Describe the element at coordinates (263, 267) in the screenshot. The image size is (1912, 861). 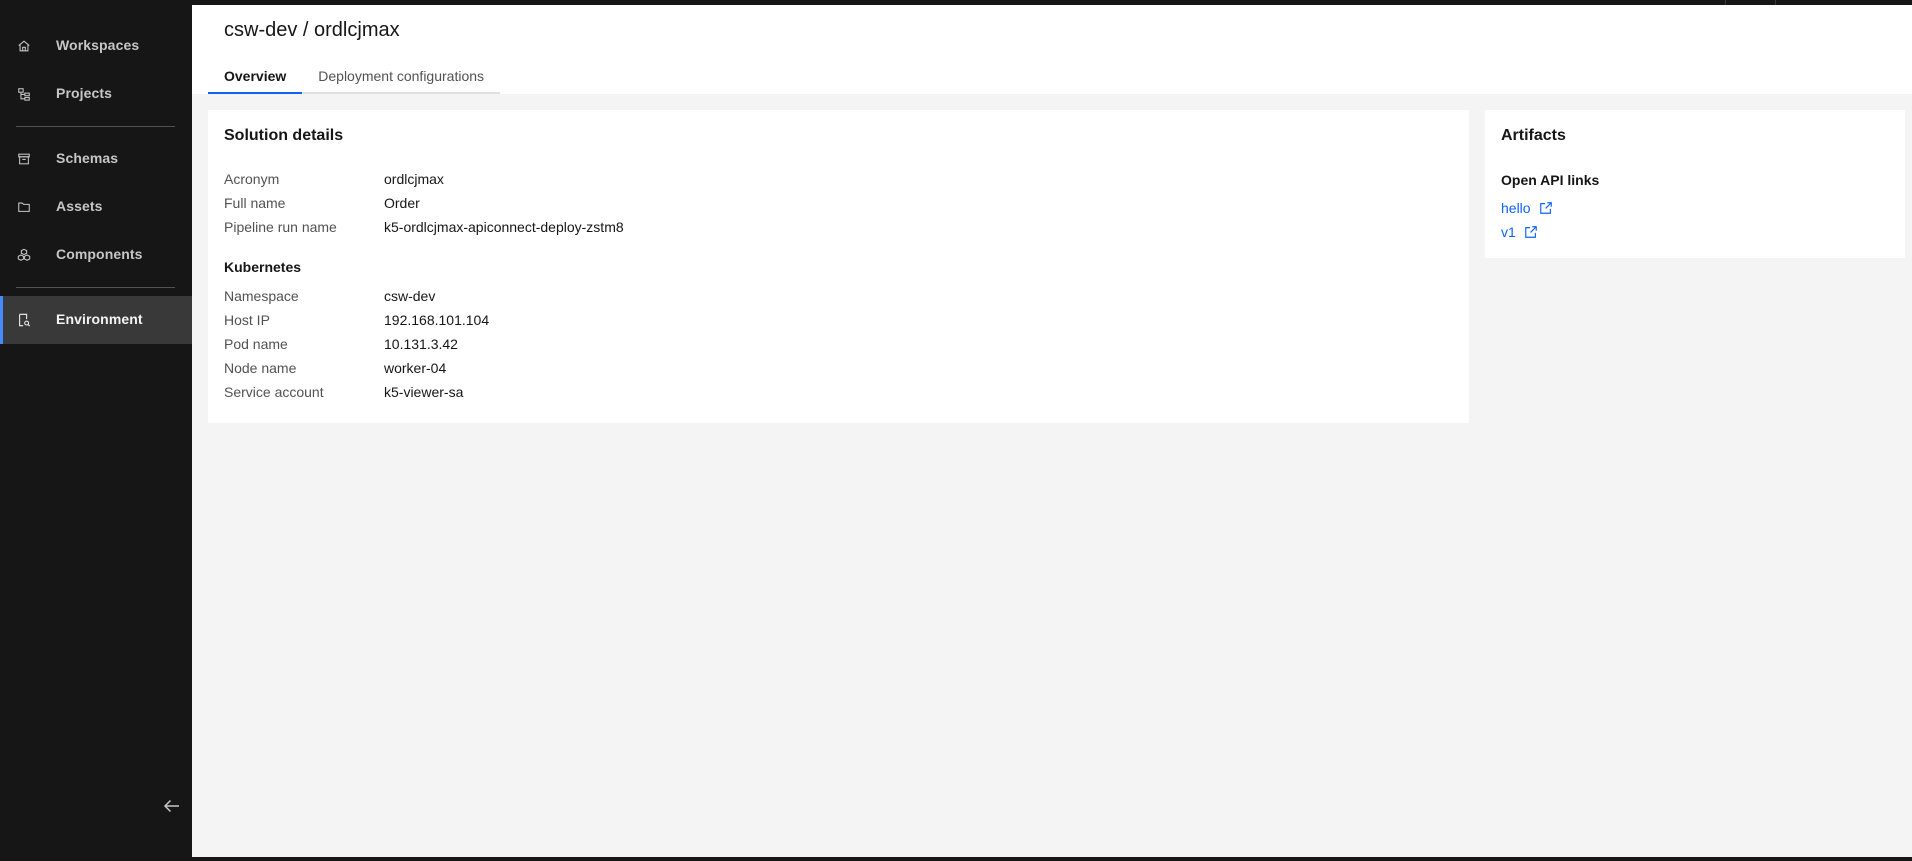
I see `section-title: Kubernetes` at that location.